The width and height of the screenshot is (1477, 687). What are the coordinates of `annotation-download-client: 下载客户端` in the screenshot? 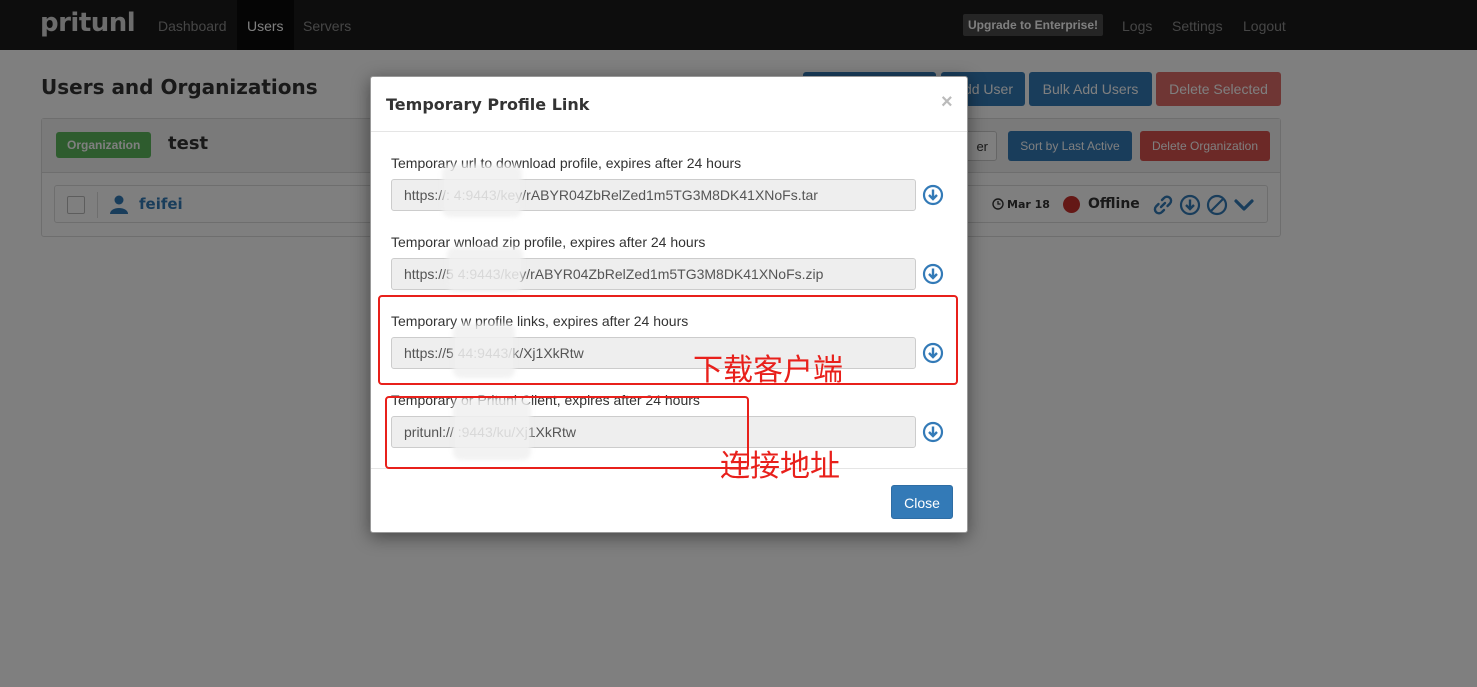 It's located at (768, 370).